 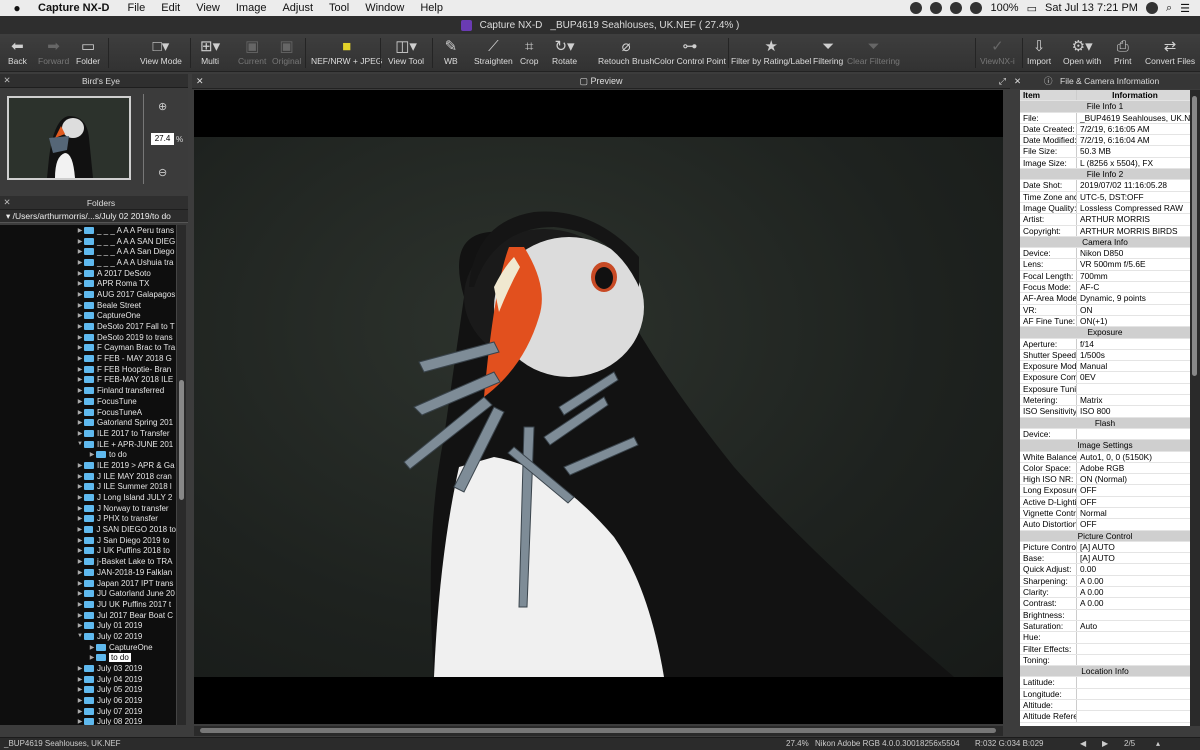 What do you see at coordinates (1105, 107) in the screenshot?
I see `info-section-header: File Info 1` at bounding box center [1105, 107].